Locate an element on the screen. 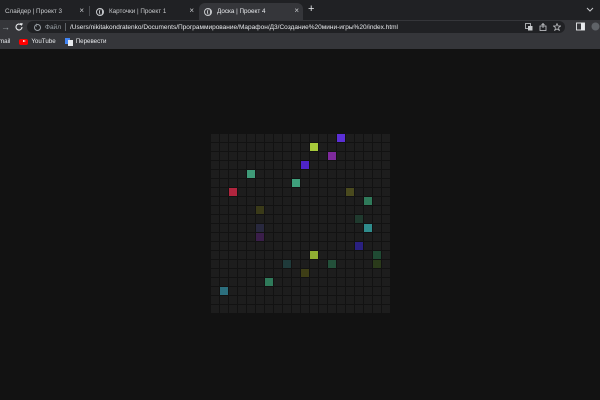  bookmark-star-icon is located at coordinates (557, 27).